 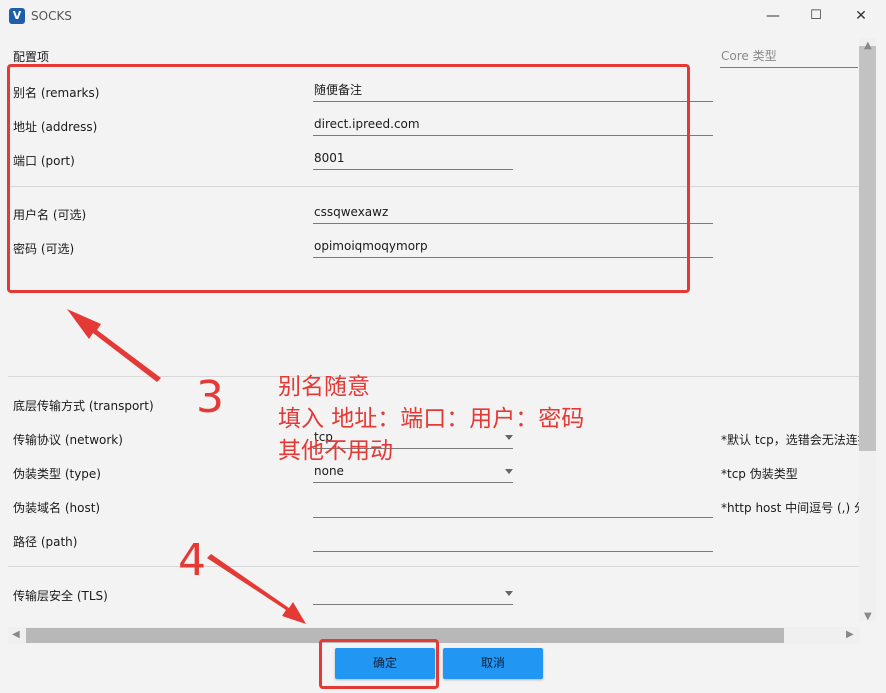 What do you see at coordinates (335, 451) in the screenshot?
I see `annotation-step3-line3: 其他不用动` at bounding box center [335, 451].